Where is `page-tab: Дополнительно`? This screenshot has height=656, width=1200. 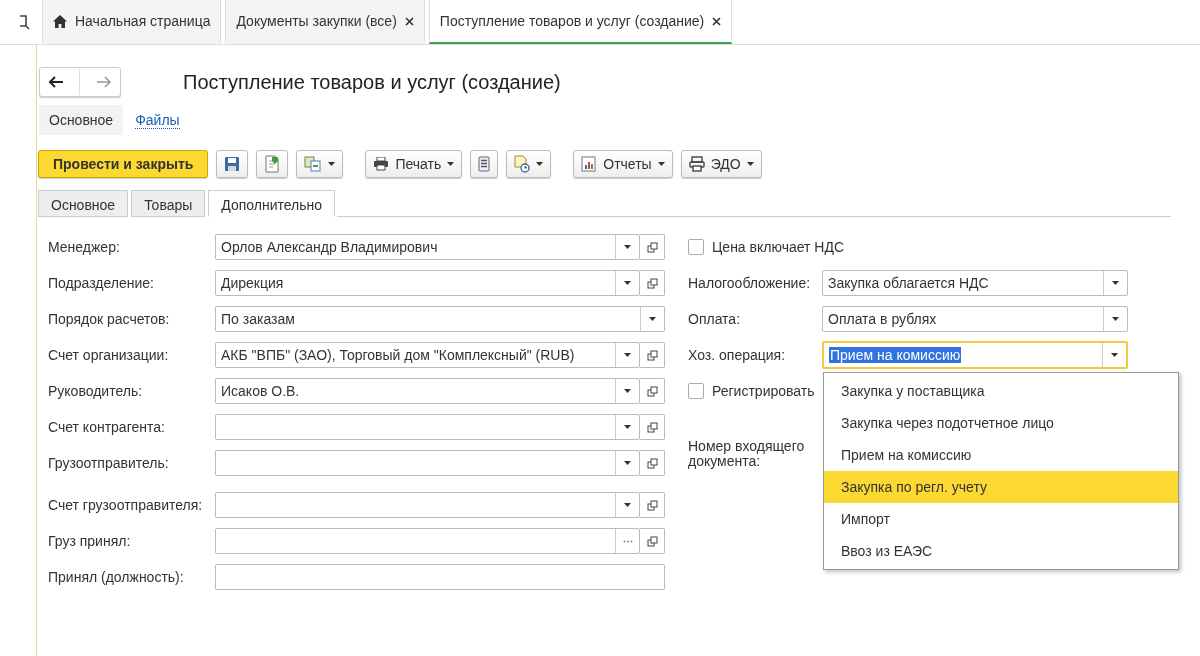 page-tab: Дополнительно is located at coordinates (272, 203).